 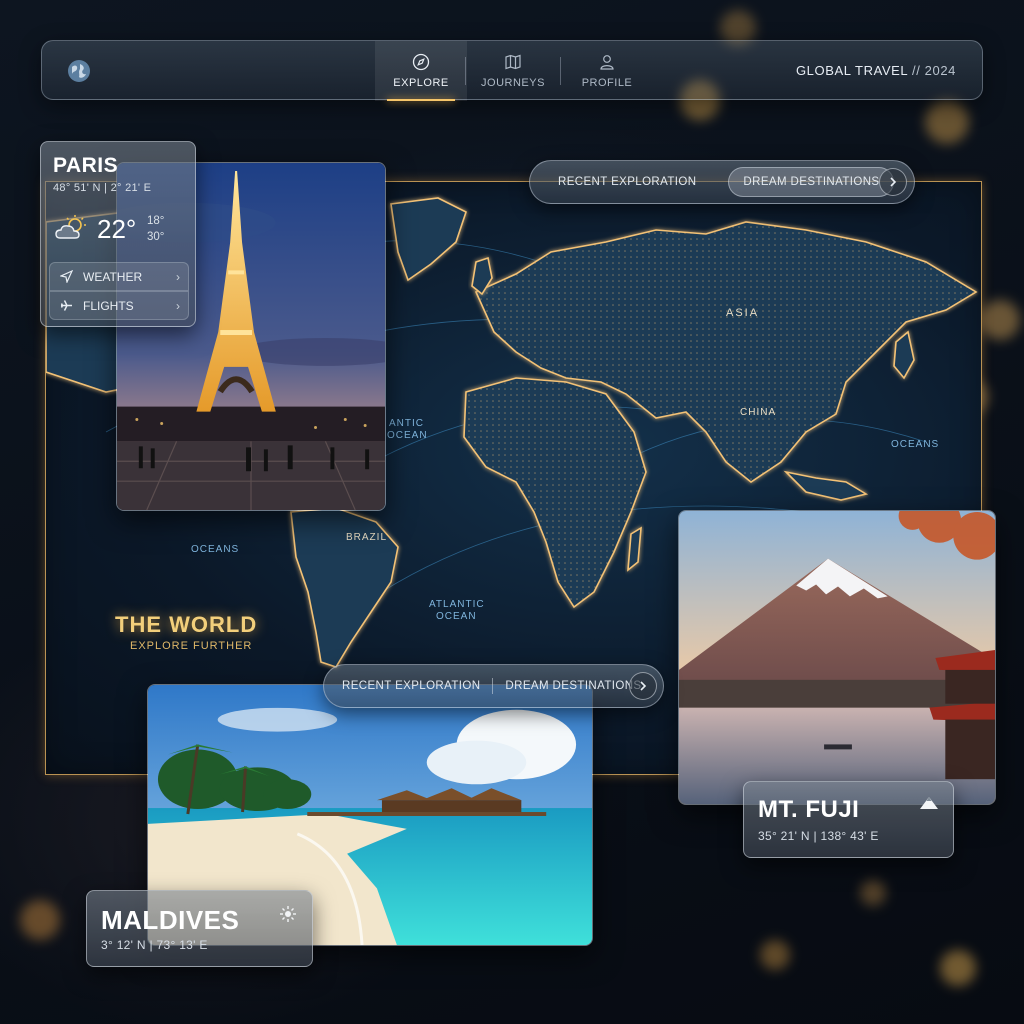 I want to click on mt-fuji-photo, so click(x=837, y=657).